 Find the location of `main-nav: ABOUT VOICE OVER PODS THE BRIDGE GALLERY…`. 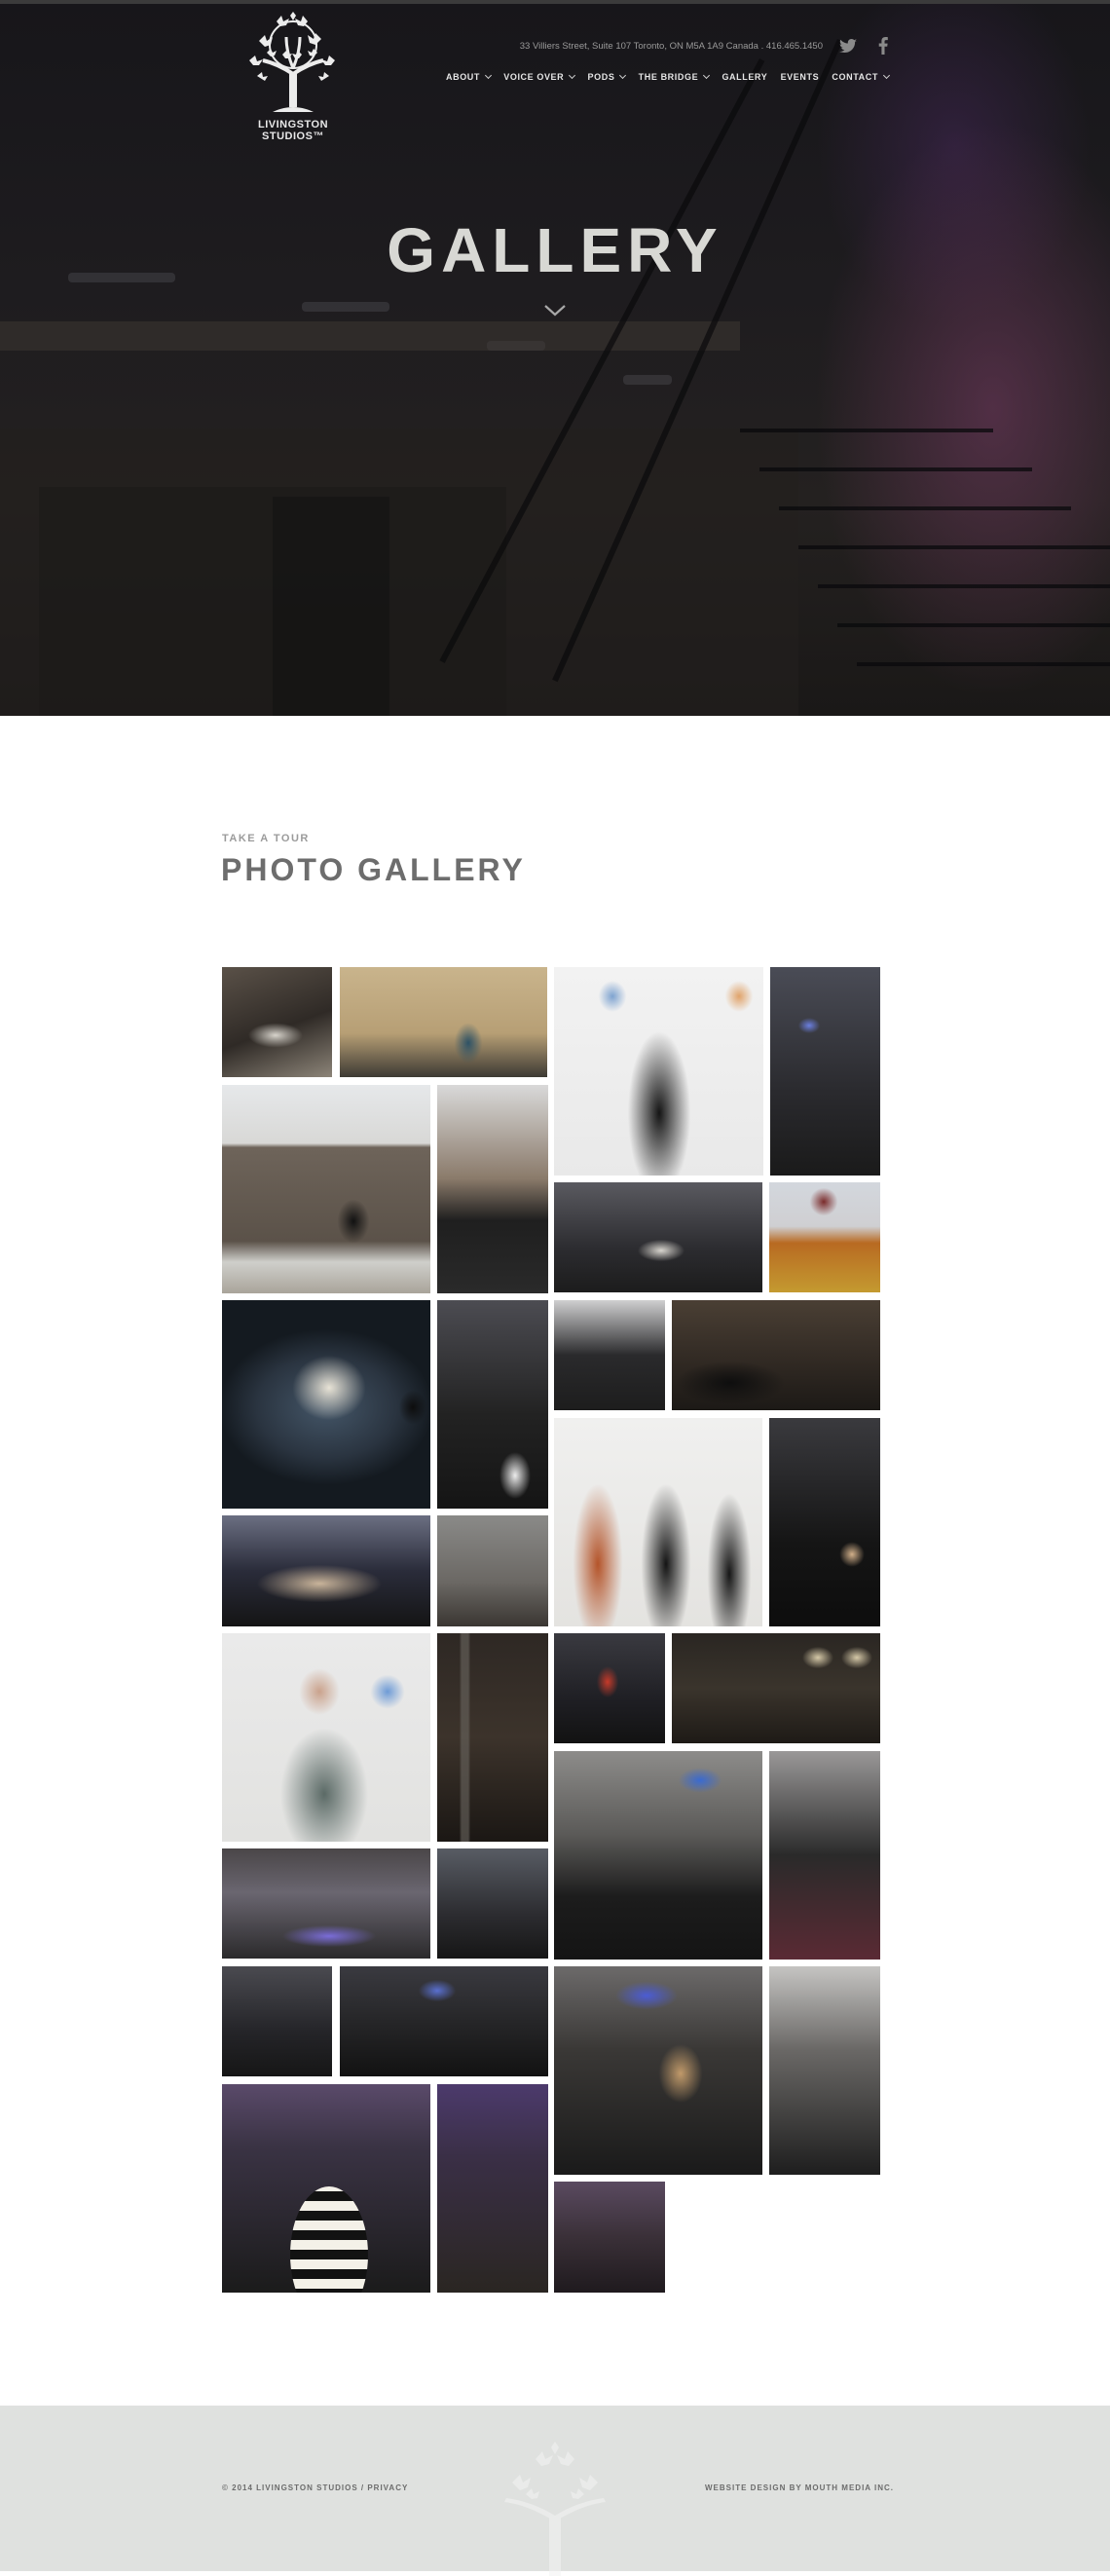

main-nav: ABOUT VOICE OVER PODS THE BRIDGE GALLERY… is located at coordinates (668, 77).